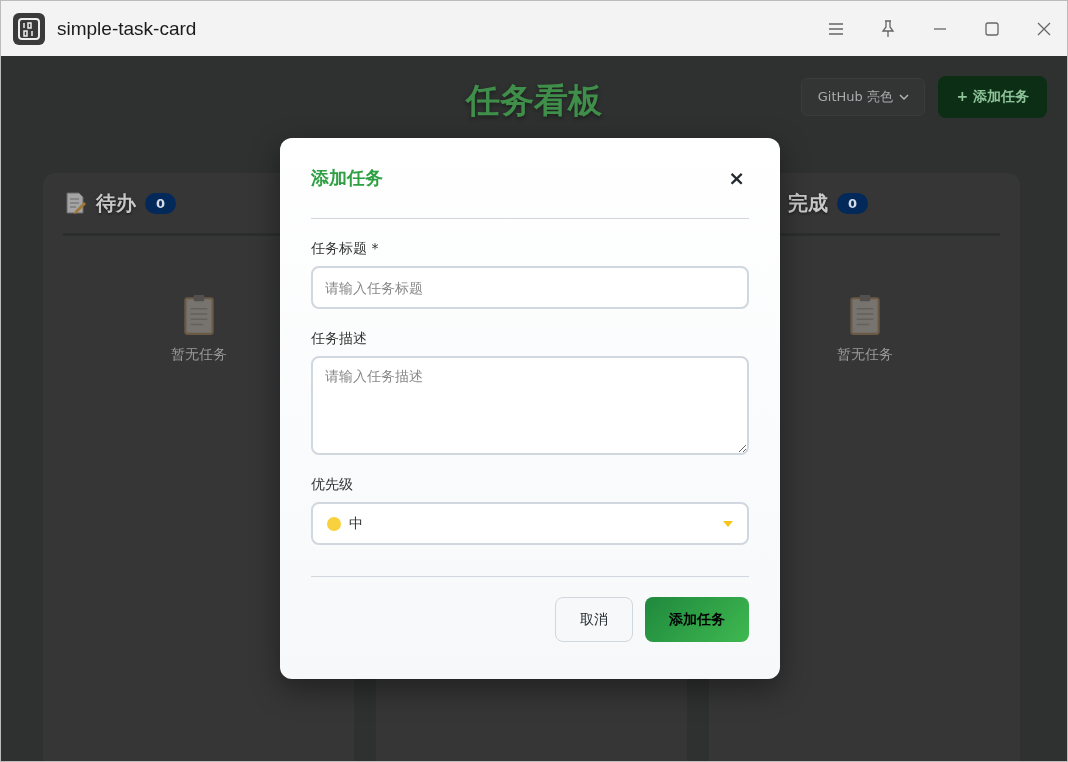 This screenshot has width=1068, height=762. Describe the element at coordinates (345, 249) in the screenshot. I see `field-label: 任务标题 *` at that location.